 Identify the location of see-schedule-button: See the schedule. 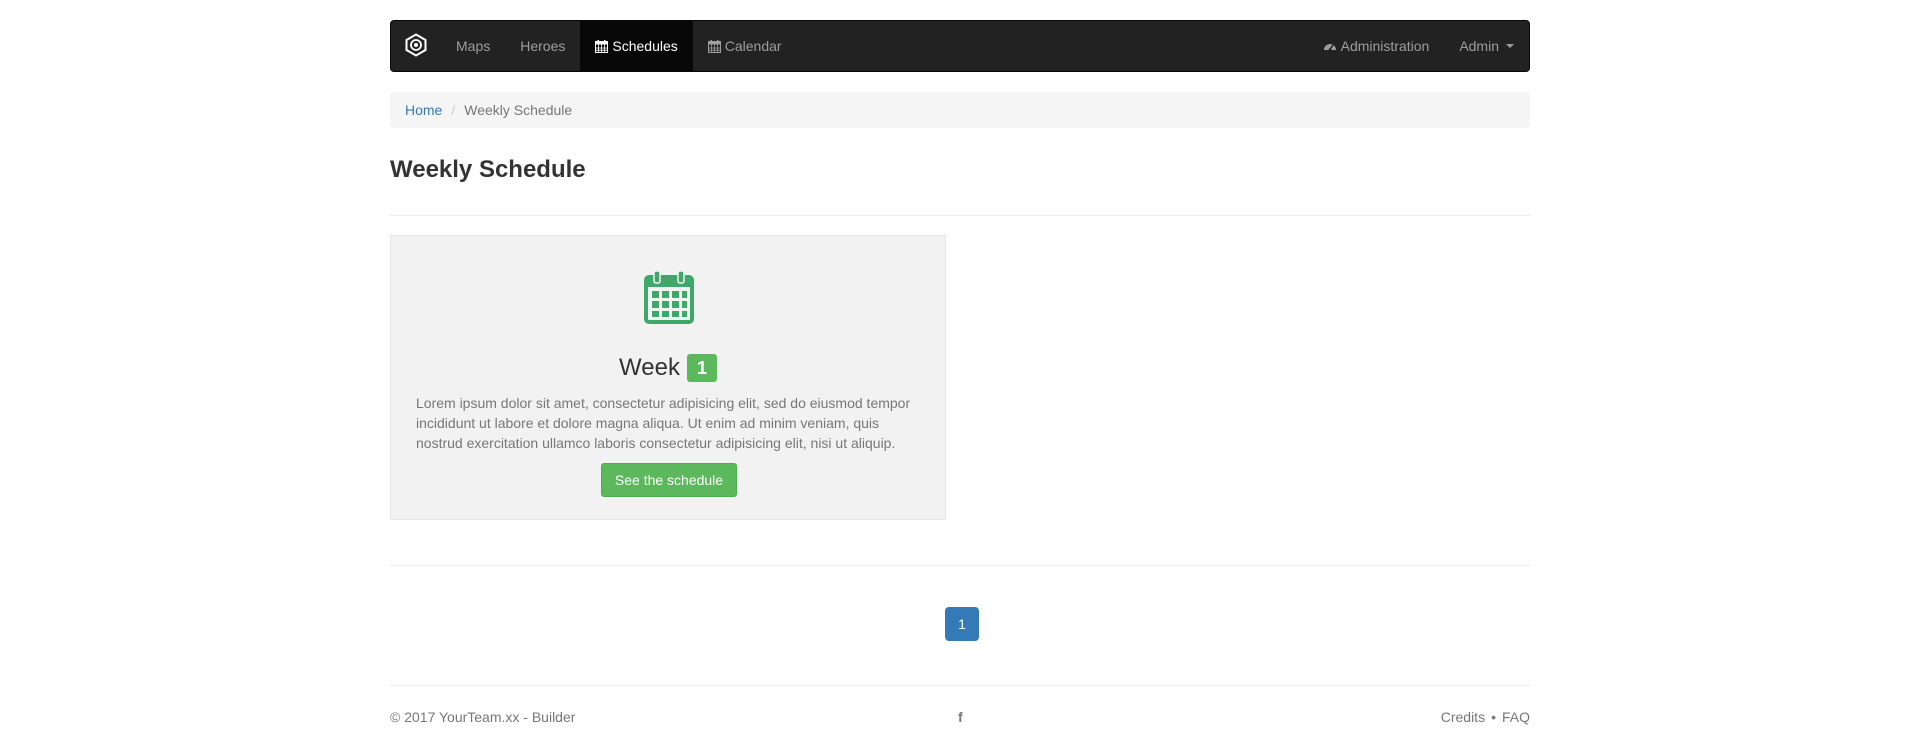
(669, 480).